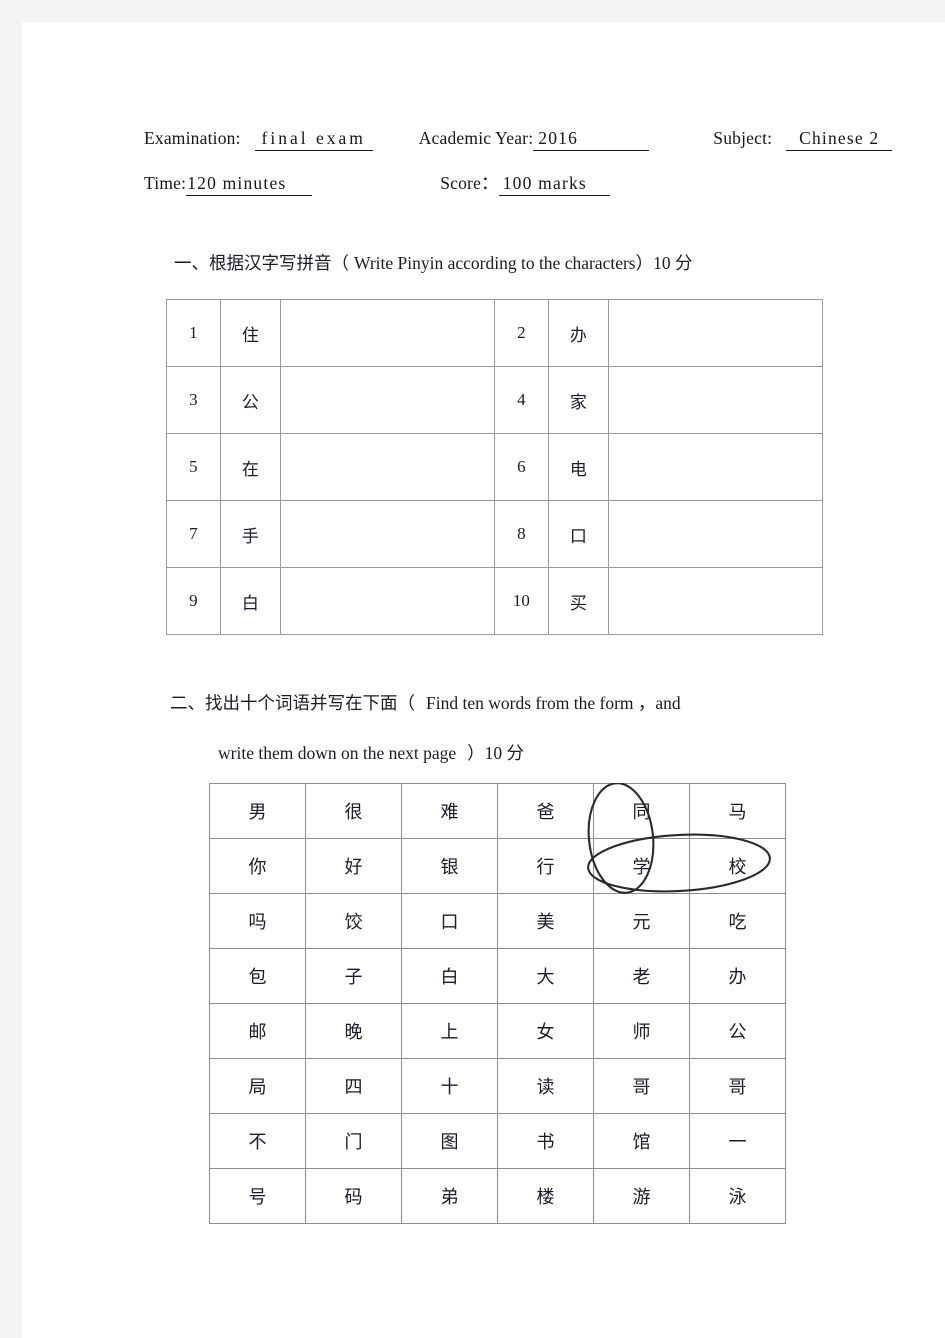  Describe the element at coordinates (449, 976) in the screenshot. I see `word-search-cell: 白` at that location.